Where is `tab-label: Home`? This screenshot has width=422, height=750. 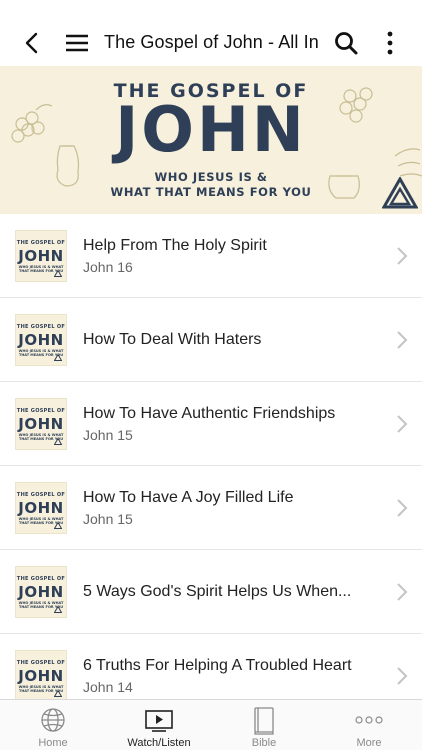 tab-label: Home is located at coordinates (53, 743).